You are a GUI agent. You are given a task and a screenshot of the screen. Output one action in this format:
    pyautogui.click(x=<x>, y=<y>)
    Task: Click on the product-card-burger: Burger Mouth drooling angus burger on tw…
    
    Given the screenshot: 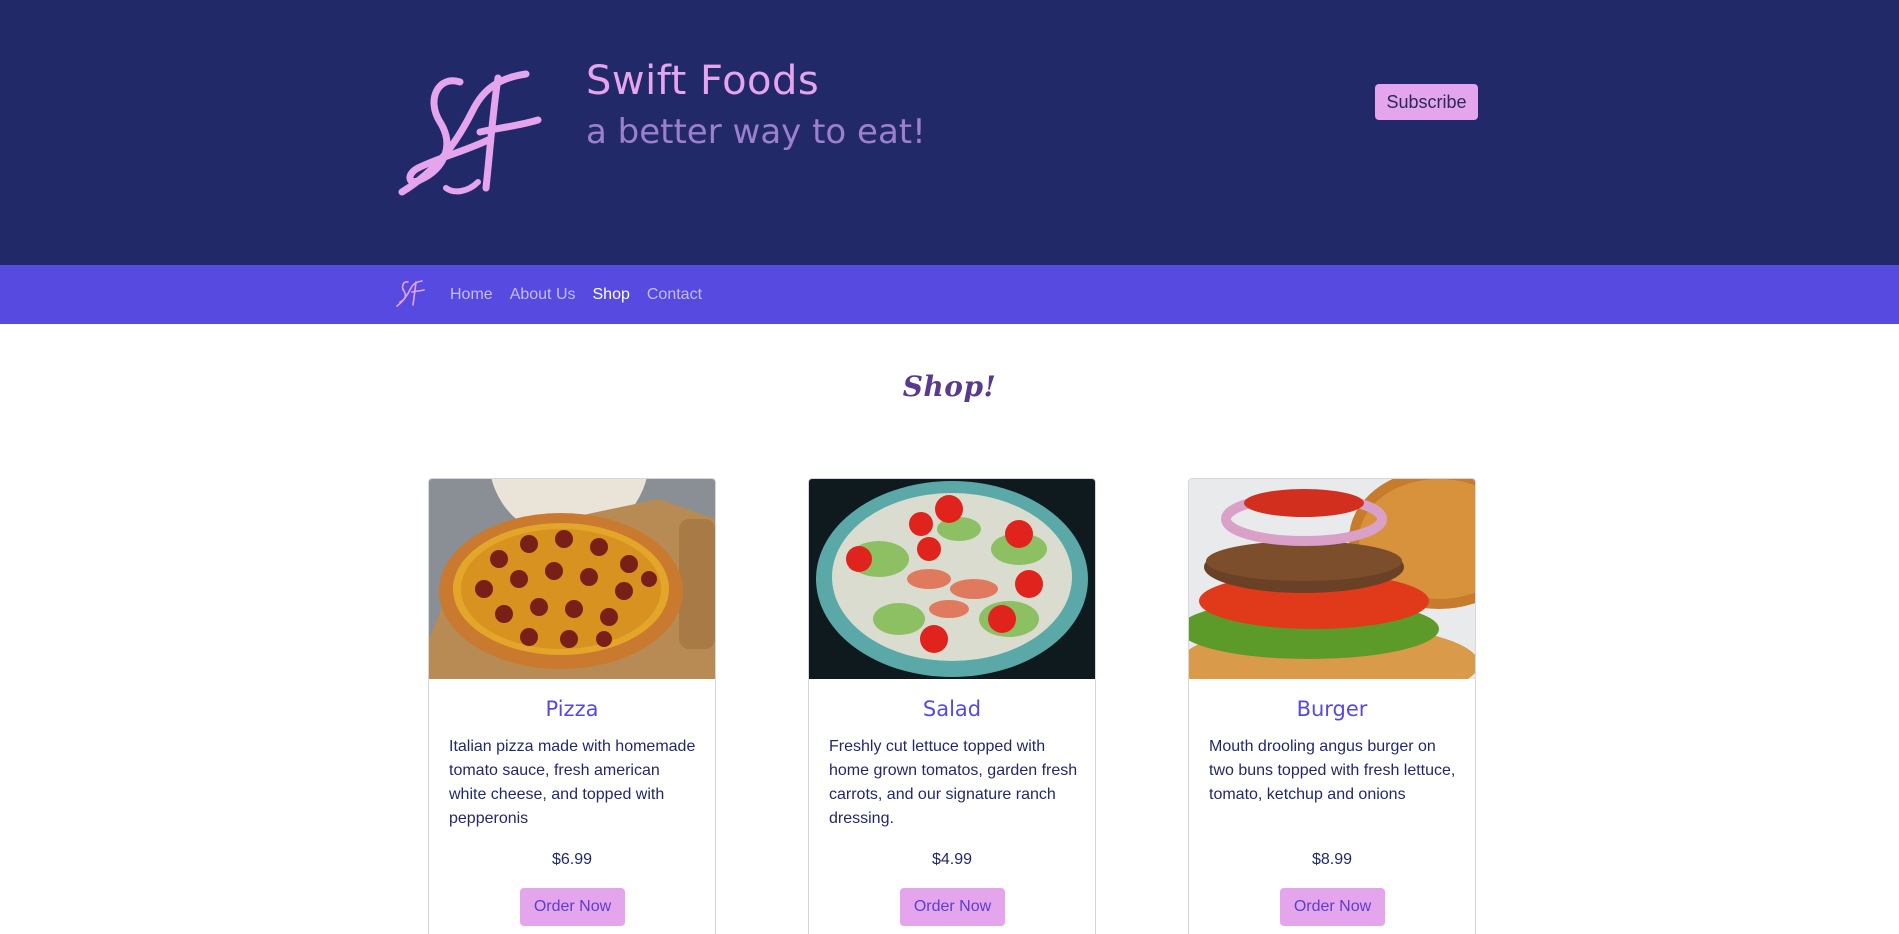 What is the action you would take?
    pyautogui.click(x=1332, y=706)
    